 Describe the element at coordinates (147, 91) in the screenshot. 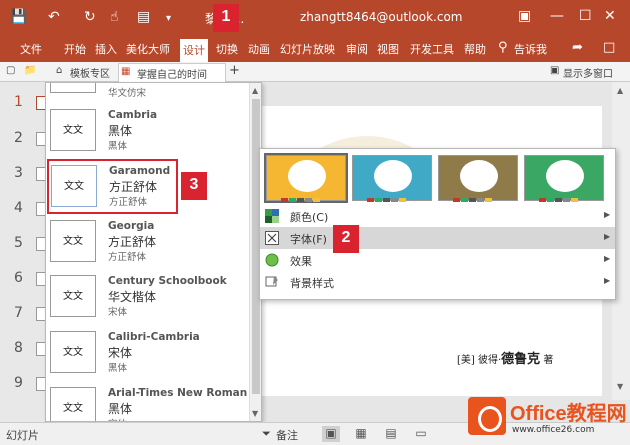

I see `font-option: 文文 华文仿宋` at that location.